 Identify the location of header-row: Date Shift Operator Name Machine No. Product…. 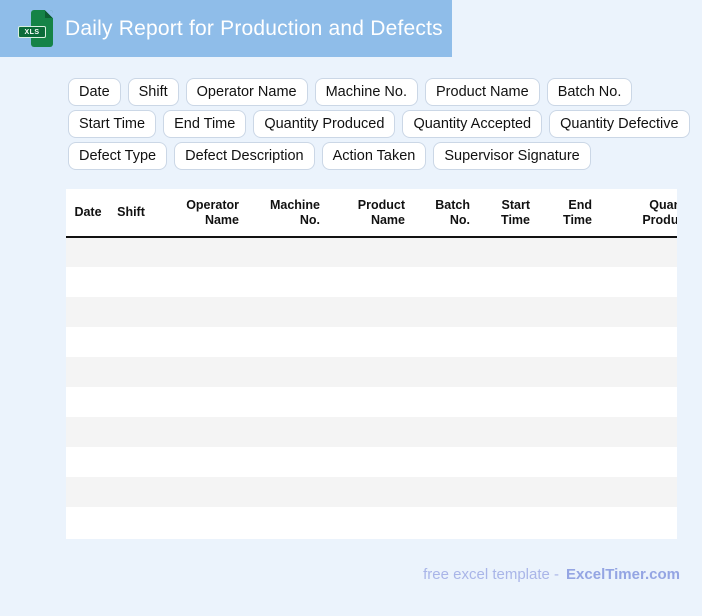
(371, 213).